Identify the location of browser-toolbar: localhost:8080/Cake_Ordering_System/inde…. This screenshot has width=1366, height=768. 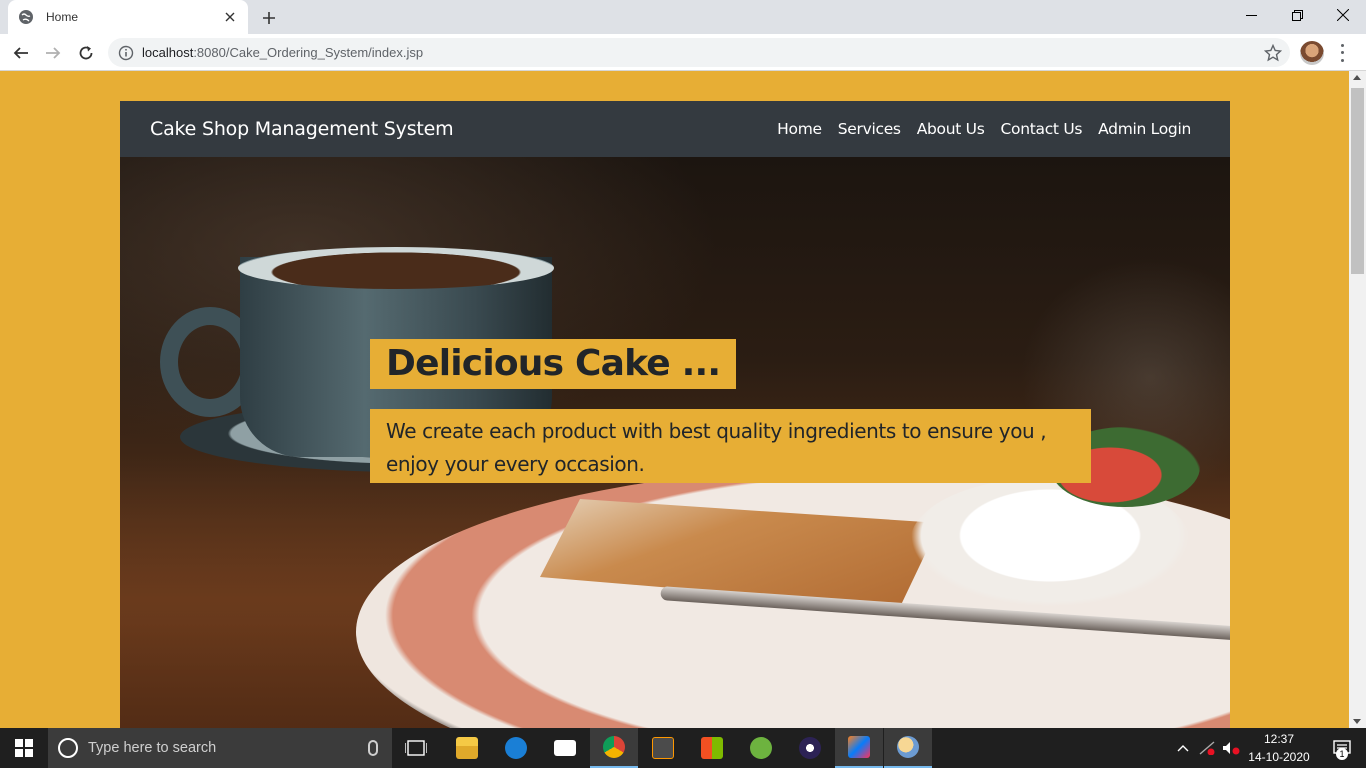
(683, 52).